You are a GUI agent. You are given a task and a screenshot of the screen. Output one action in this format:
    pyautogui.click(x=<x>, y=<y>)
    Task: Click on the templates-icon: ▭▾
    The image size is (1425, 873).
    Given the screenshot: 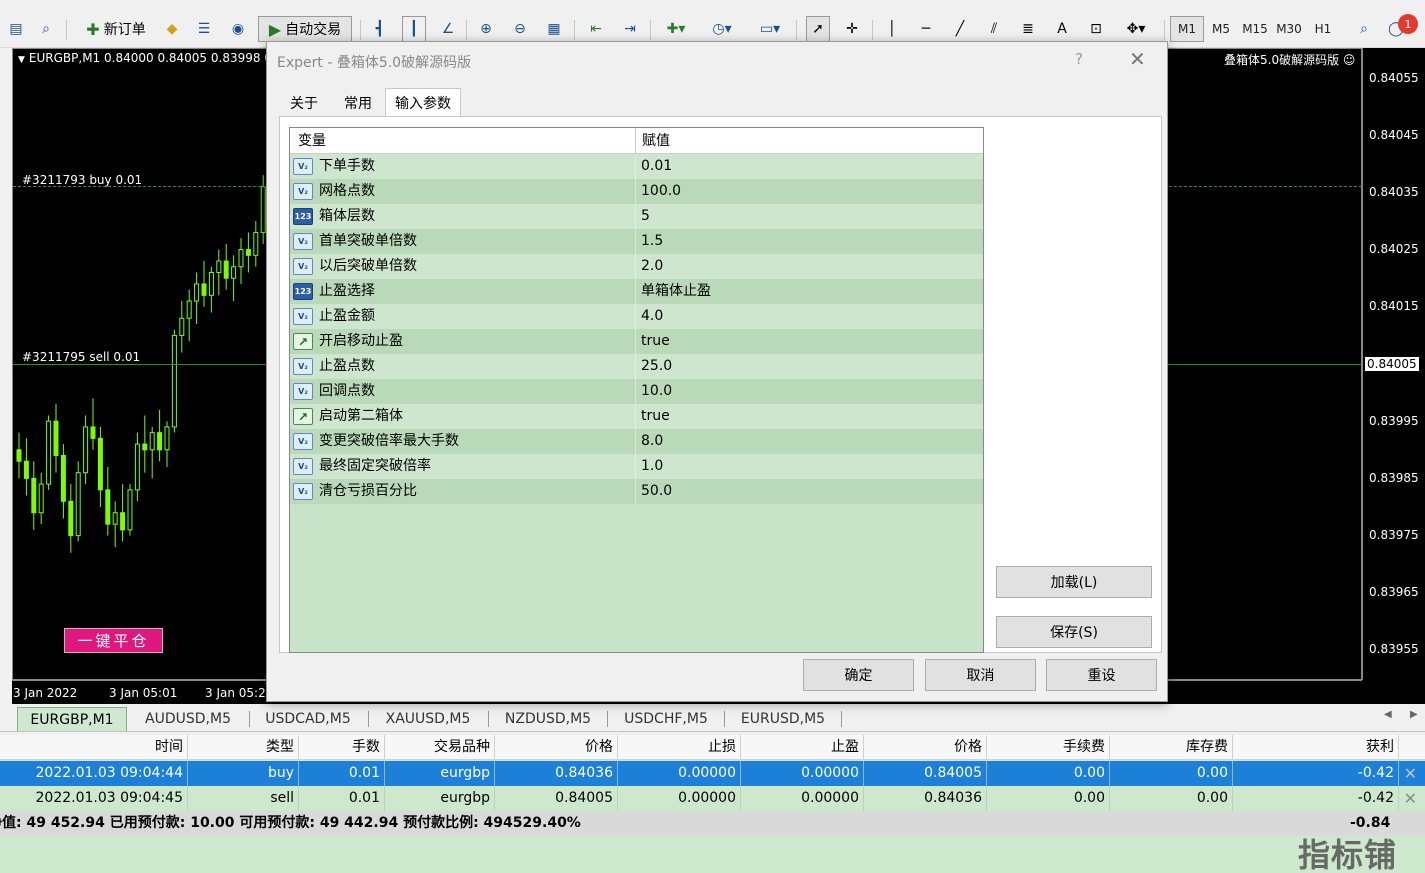 What is the action you would take?
    pyautogui.click(x=770, y=29)
    